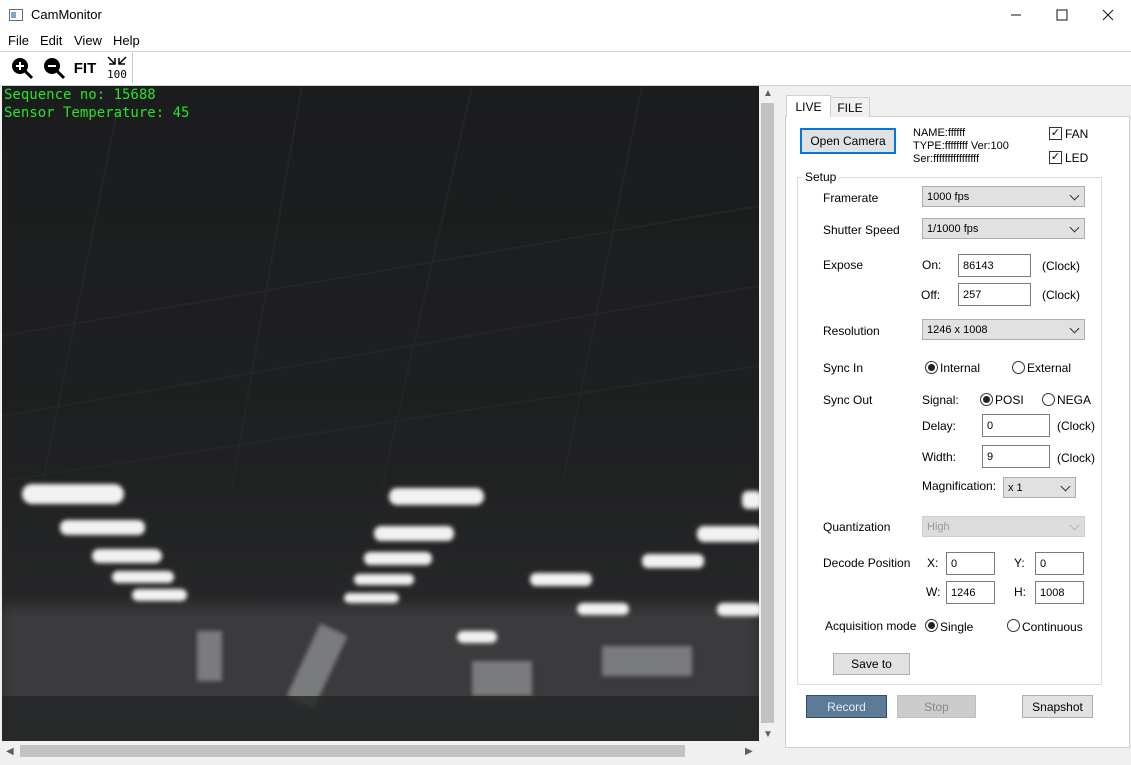 The height and width of the screenshot is (765, 1131). I want to click on resolution-value: 1246 x 1008, so click(957, 329).